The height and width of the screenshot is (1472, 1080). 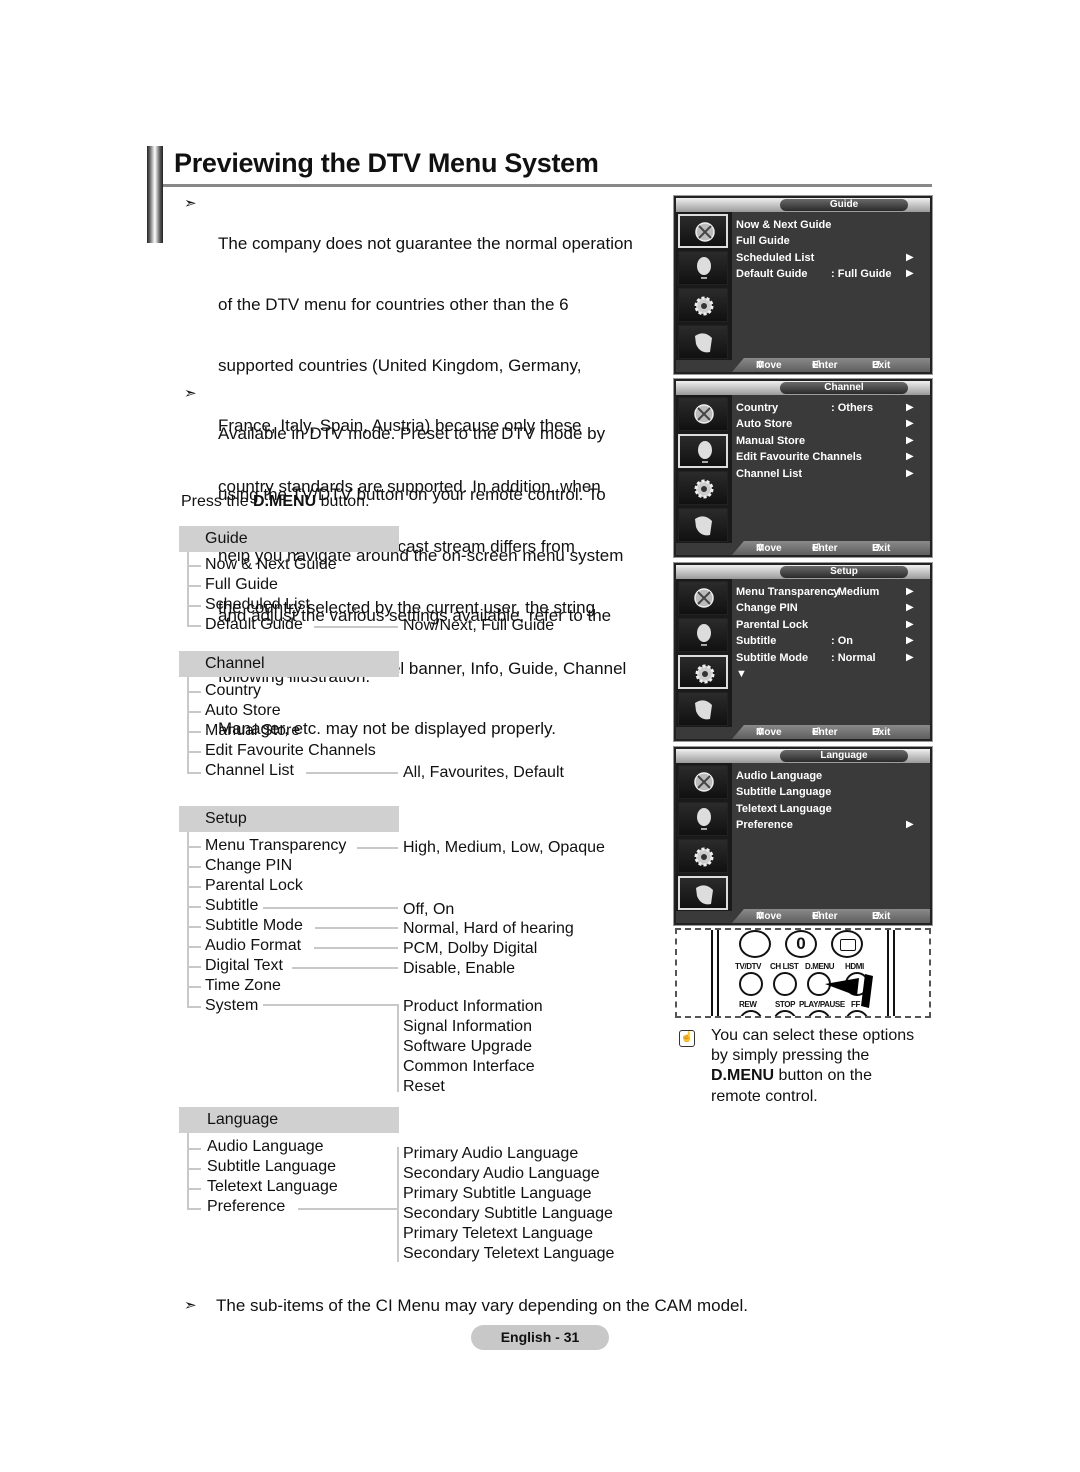 I want to click on title-decoration-bar, so click(x=155, y=194).